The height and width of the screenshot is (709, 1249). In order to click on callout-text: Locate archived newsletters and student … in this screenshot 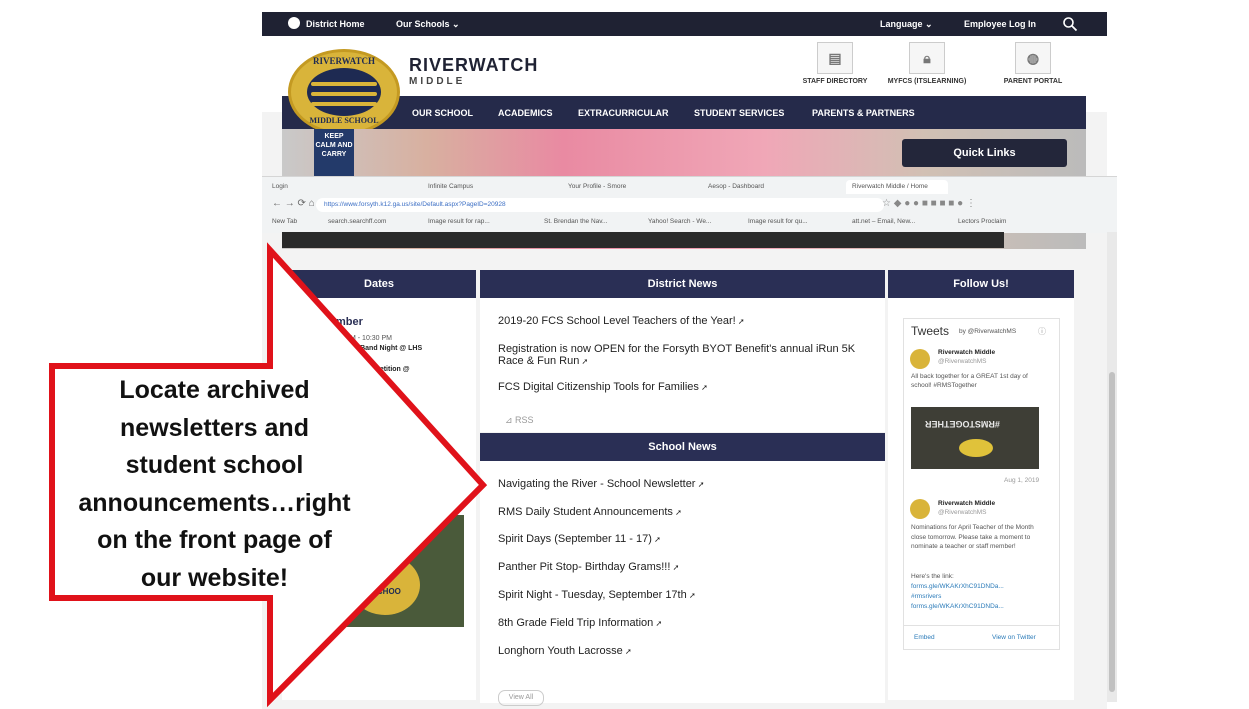, I will do `click(214, 484)`.